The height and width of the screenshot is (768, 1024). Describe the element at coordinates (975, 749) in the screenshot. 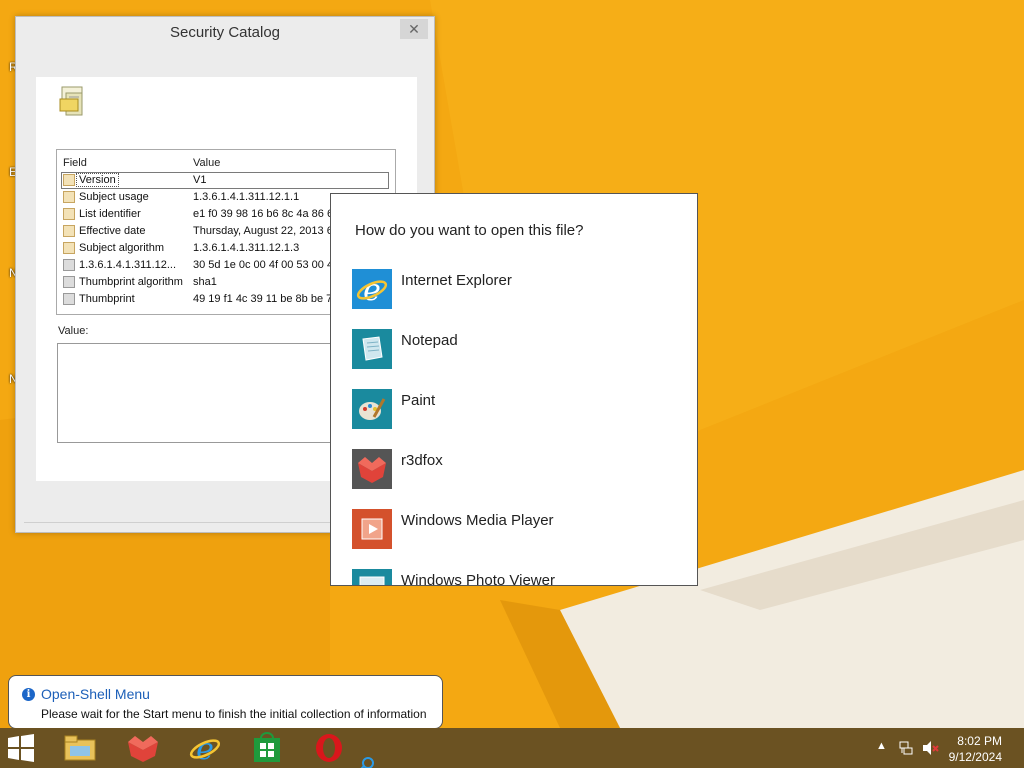

I see `system-clock: 8:02 PM 9/12/2024` at that location.